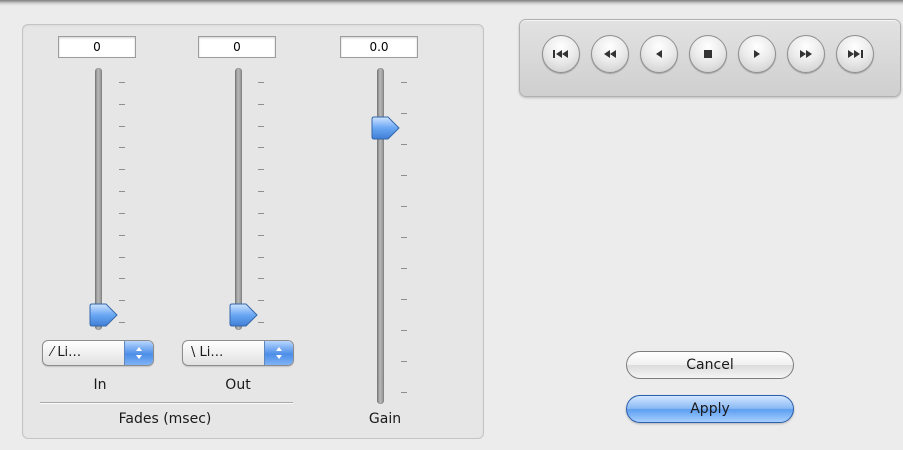 The image size is (903, 450). I want to click on fast-forward-icon, so click(806, 54).